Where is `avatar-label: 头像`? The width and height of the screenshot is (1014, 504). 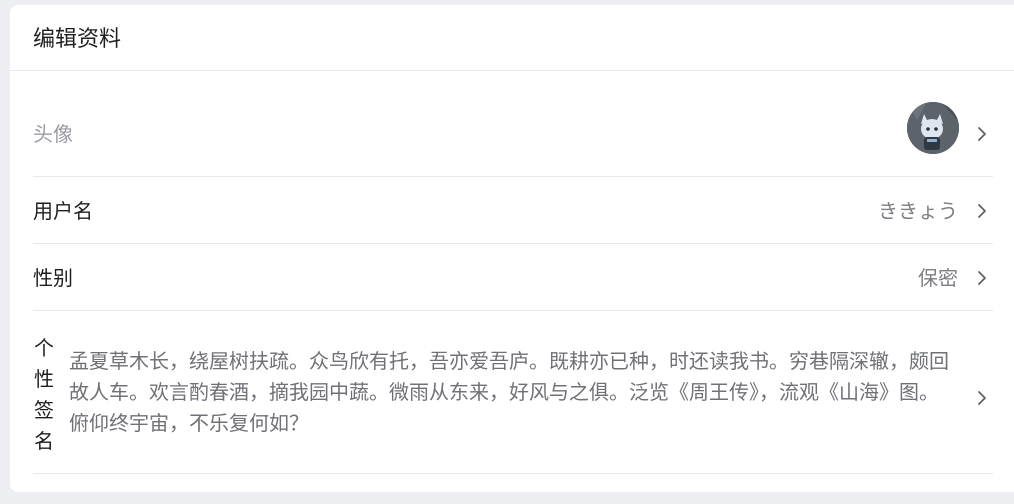 avatar-label: 头像 is located at coordinates (53, 134).